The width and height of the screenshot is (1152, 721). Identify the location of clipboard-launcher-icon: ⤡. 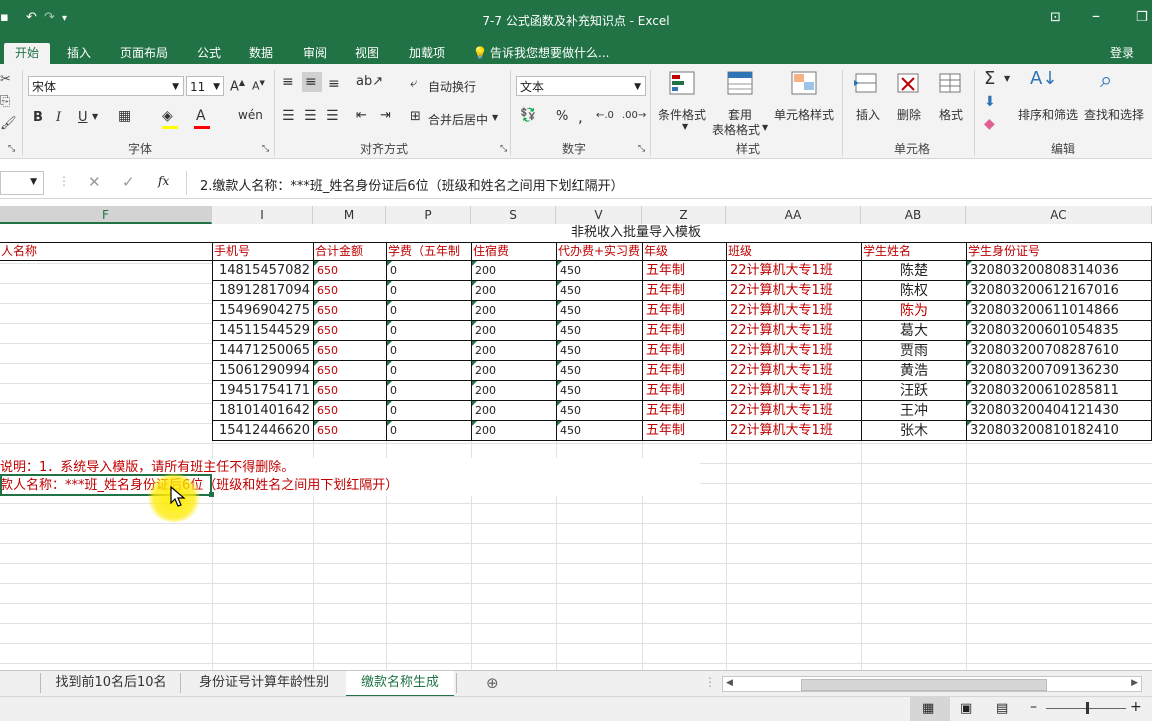
(11, 149).